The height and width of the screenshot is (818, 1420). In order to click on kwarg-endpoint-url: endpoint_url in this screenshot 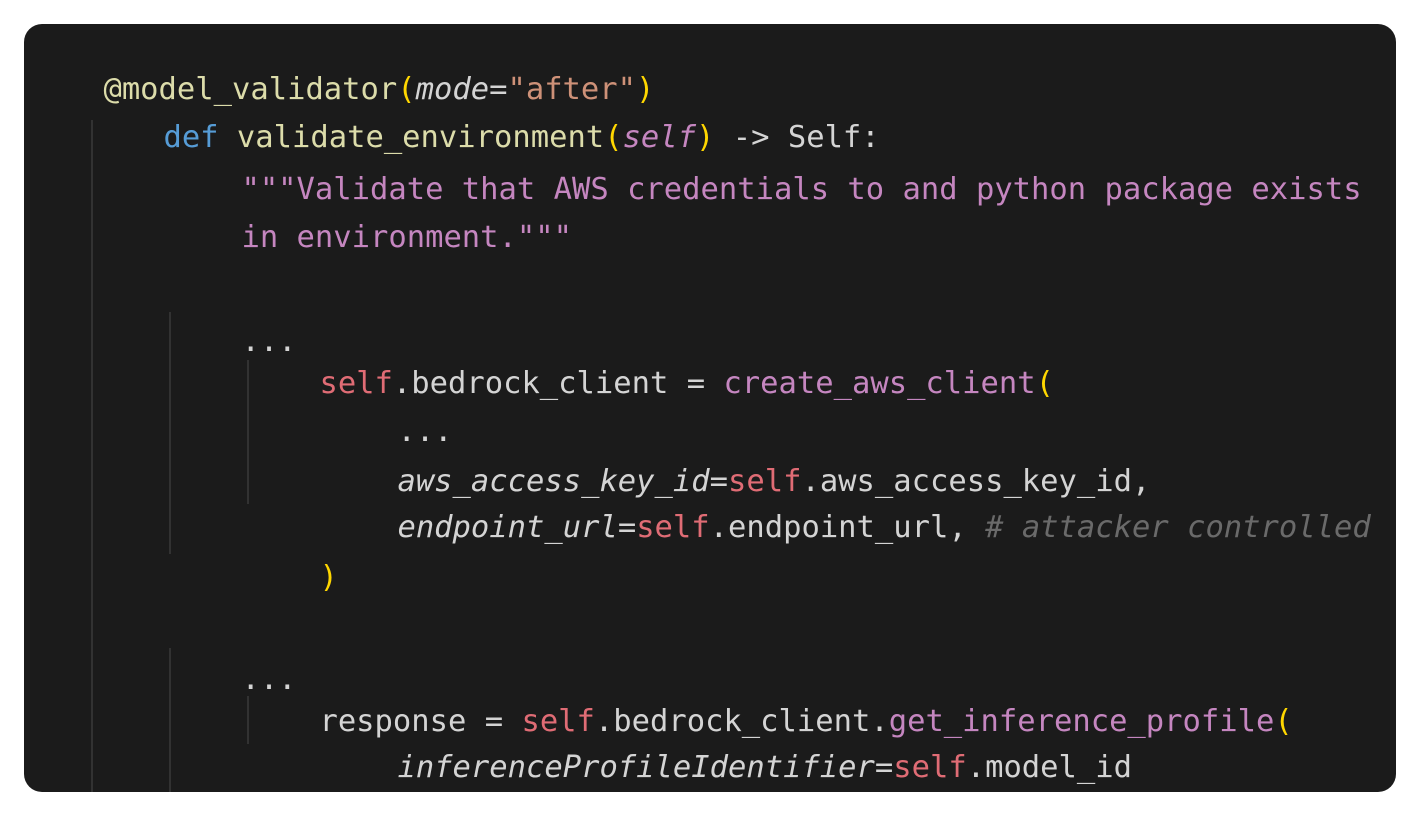, I will do `click(507, 527)`.